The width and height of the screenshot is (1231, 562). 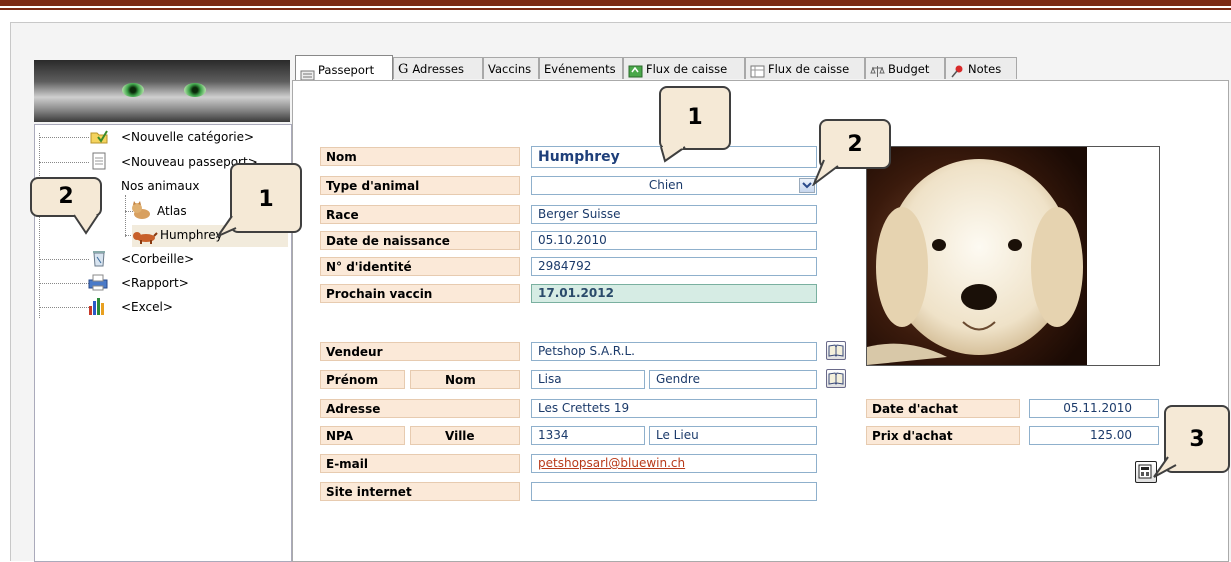 I want to click on ville-field: Le Lieu, so click(x=733, y=435).